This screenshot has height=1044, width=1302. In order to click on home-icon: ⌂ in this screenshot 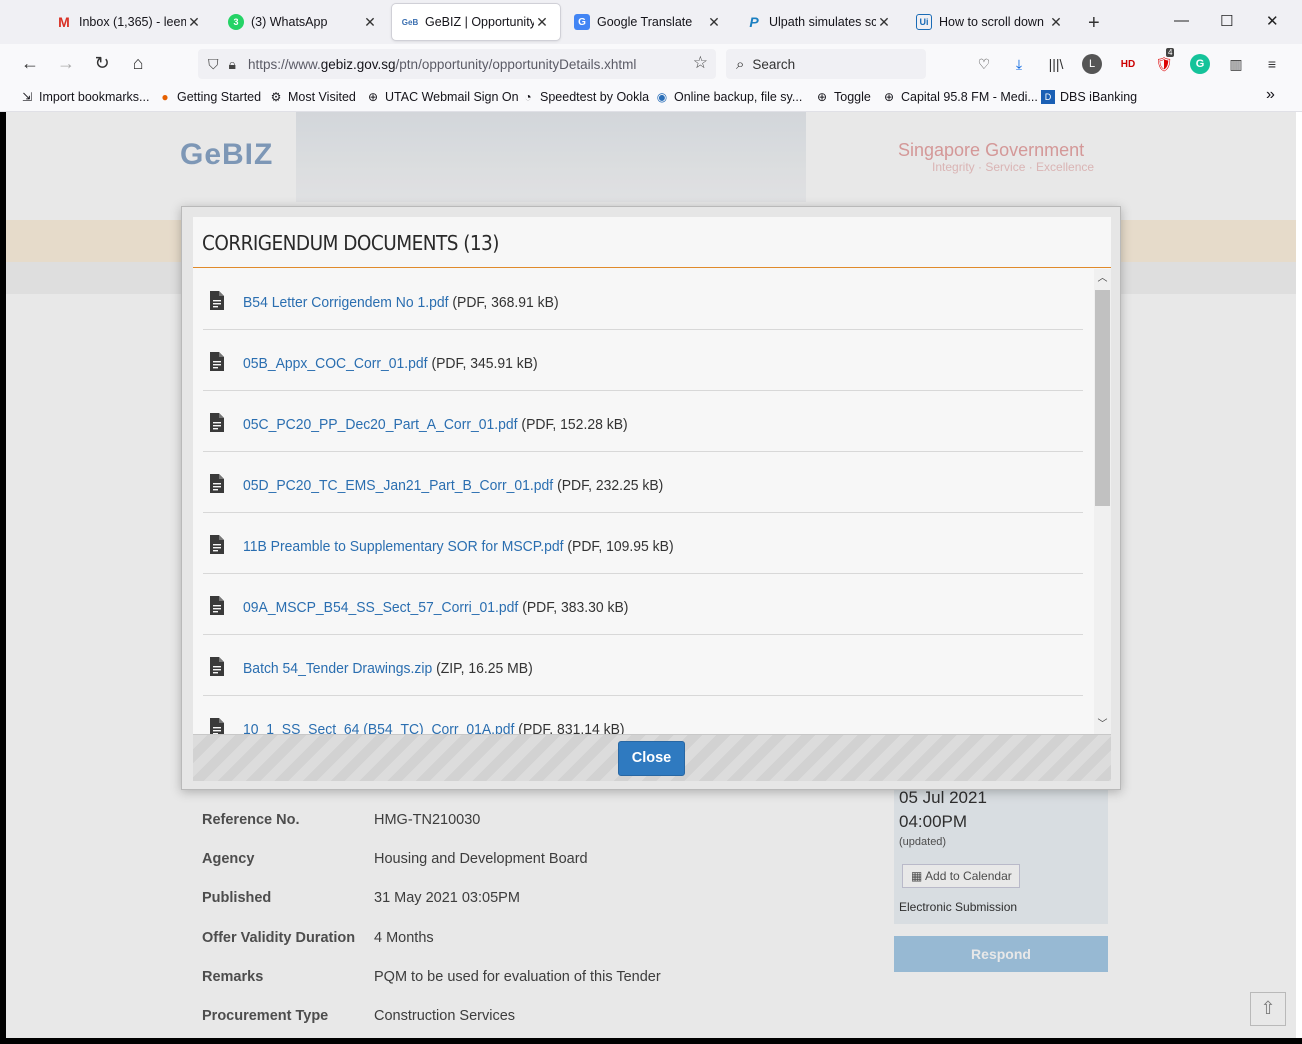, I will do `click(138, 63)`.